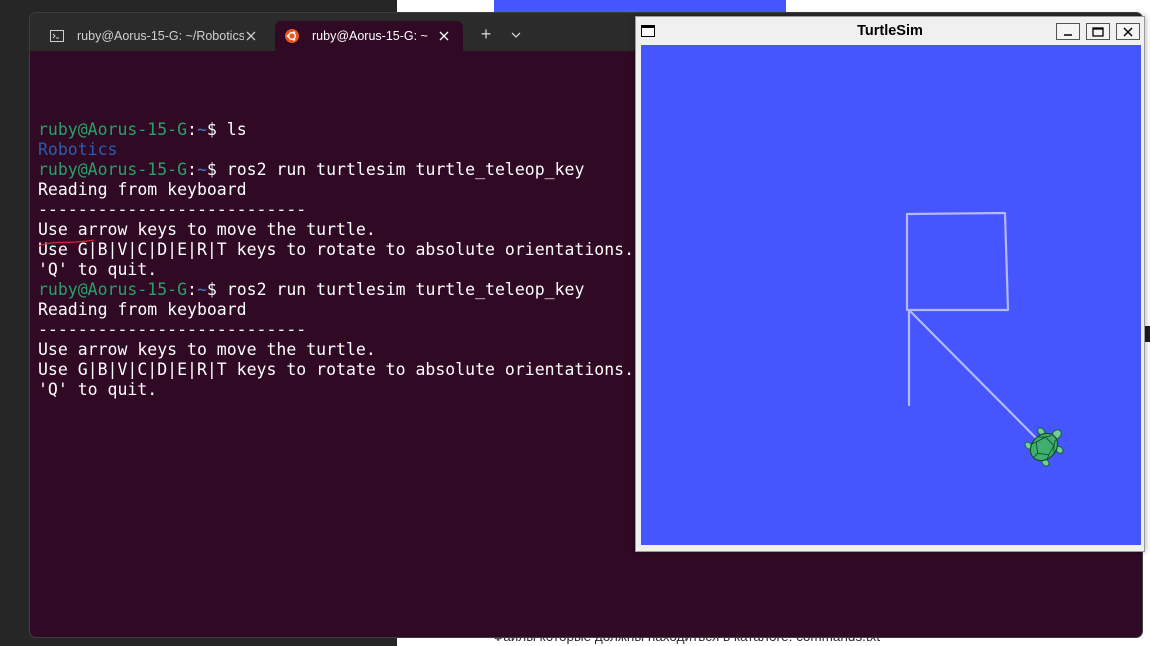 This screenshot has height=646, width=1150. I want to click on command-text: ls, so click(236, 129).